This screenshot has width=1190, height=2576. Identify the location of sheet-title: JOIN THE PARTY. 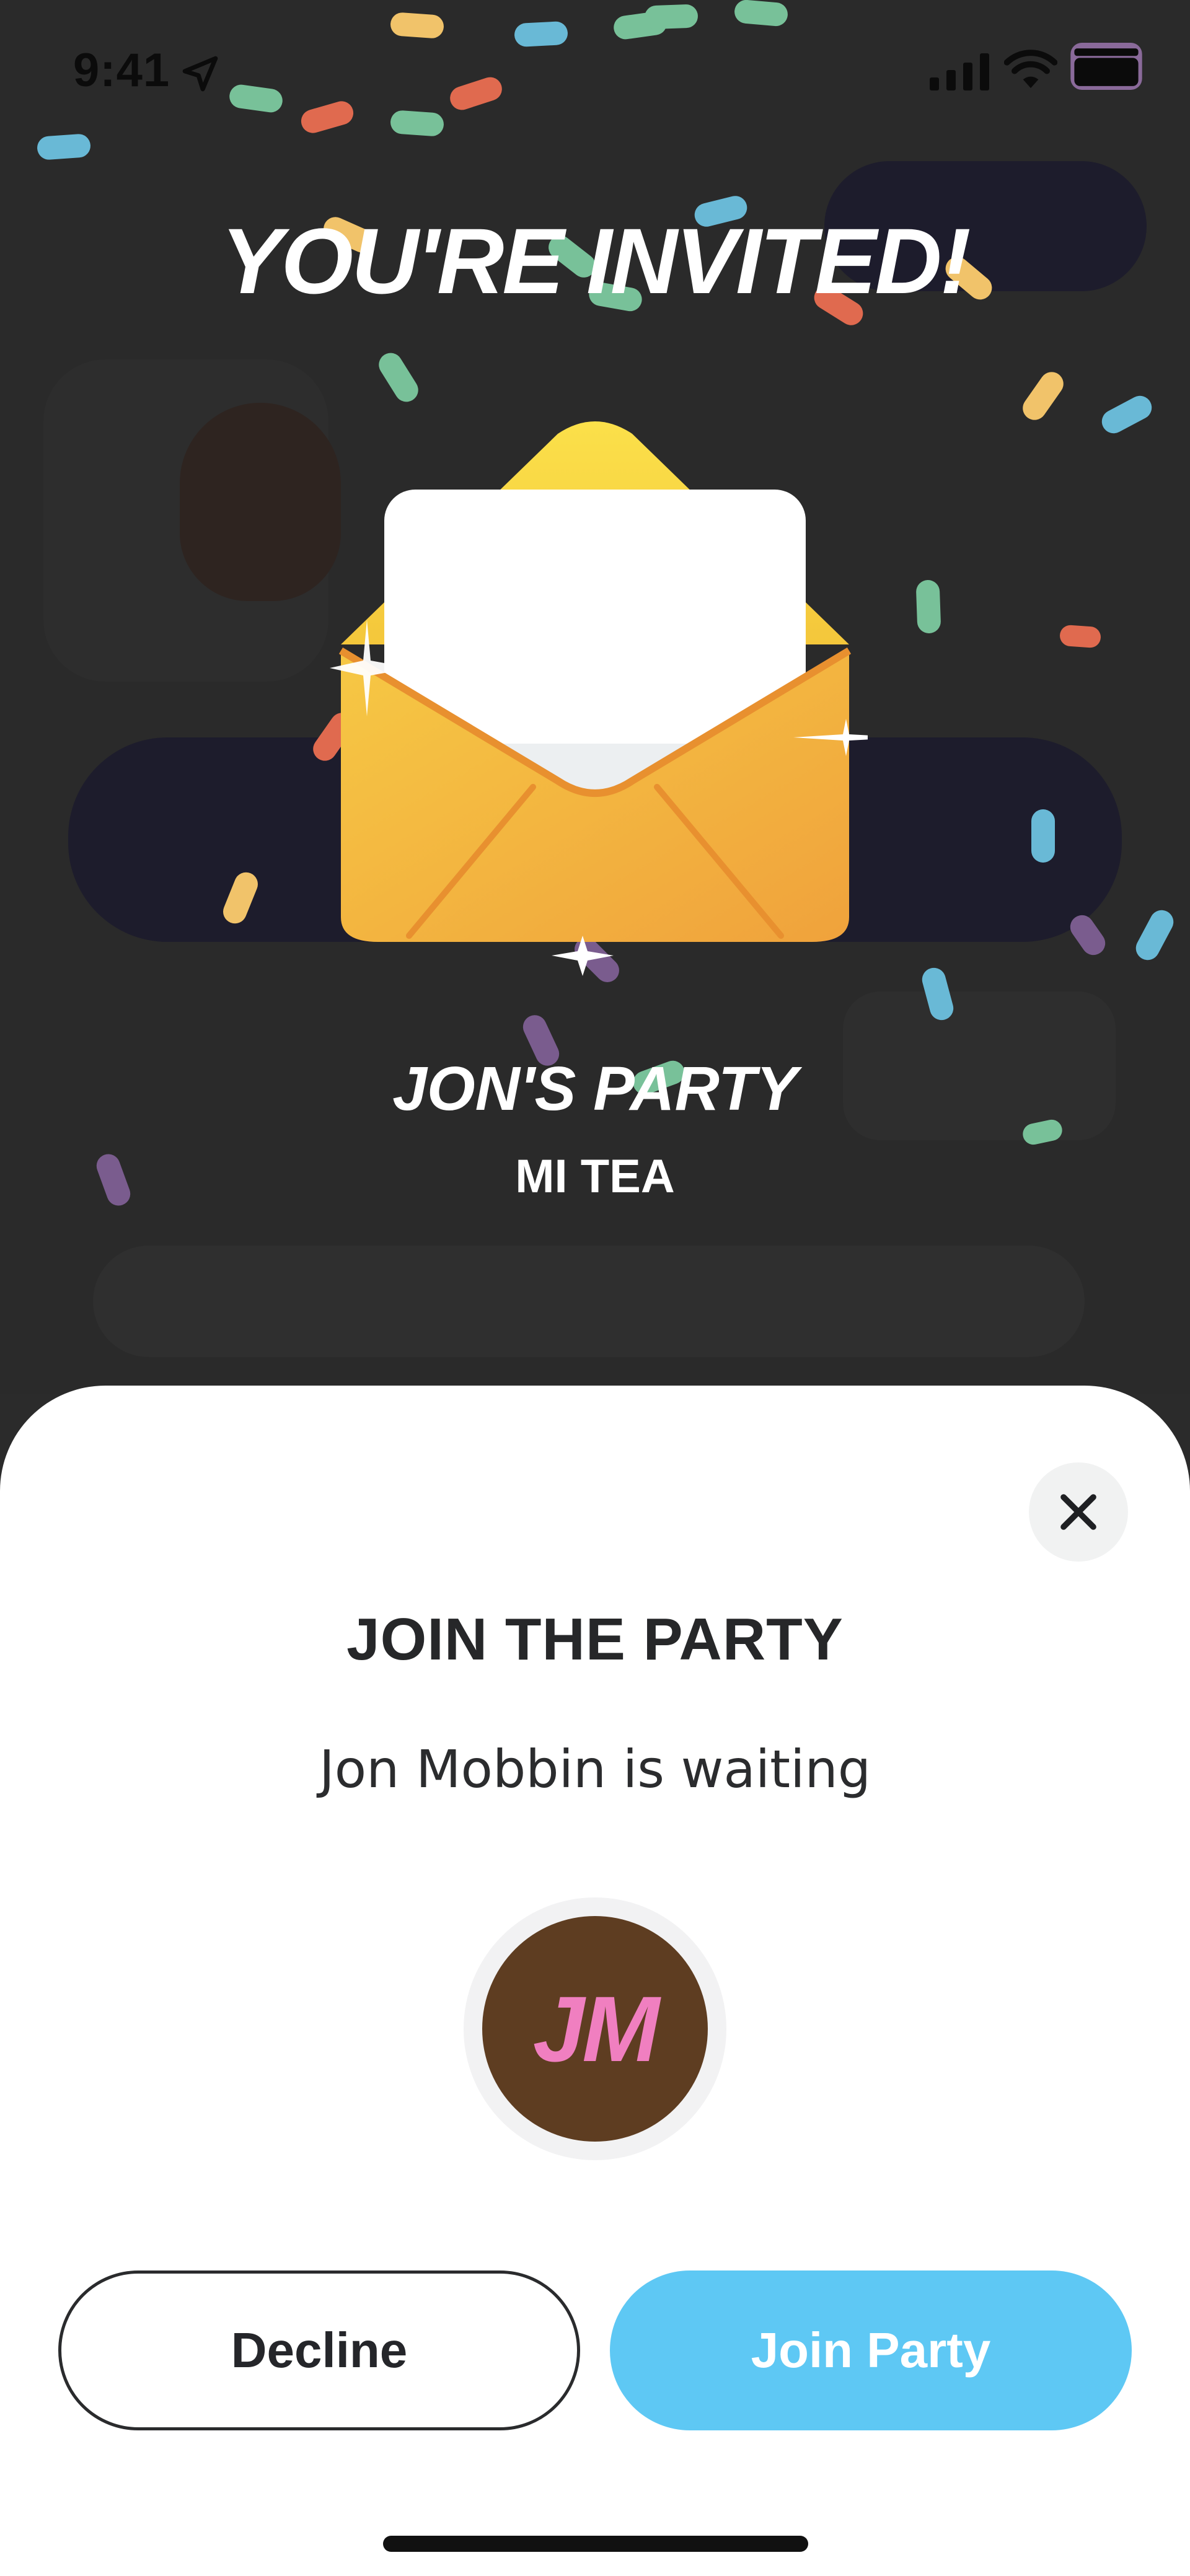
(595, 1639).